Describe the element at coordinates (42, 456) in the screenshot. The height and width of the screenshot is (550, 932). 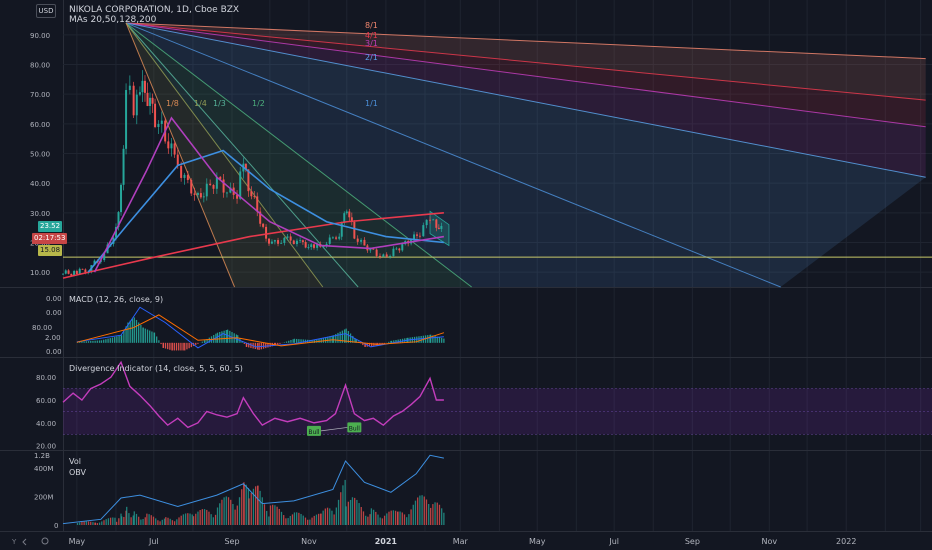
I see `volume-tick-label: 1.2B` at that location.